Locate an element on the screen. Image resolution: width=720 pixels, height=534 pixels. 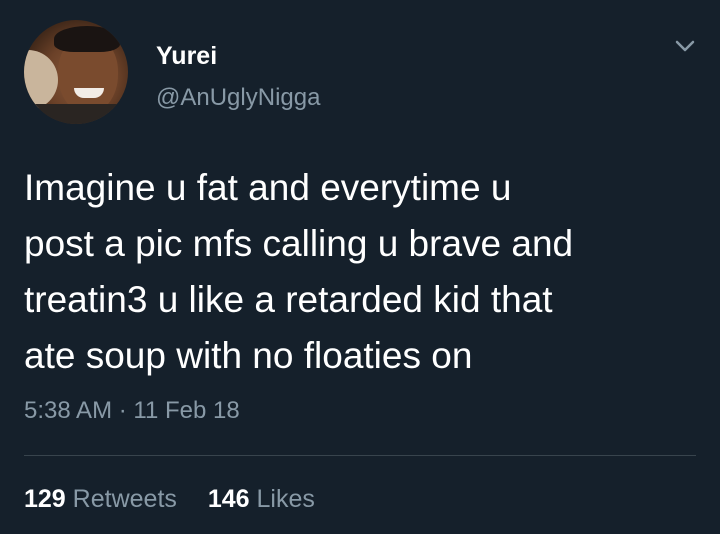
retweets-stat: 129 Retweets is located at coordinates (100, 499).